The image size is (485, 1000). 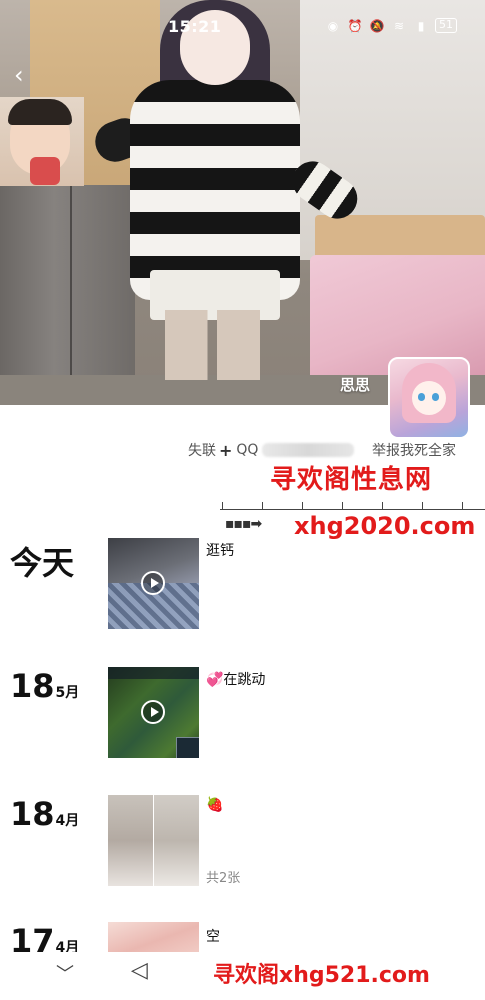 What do you see at coordinates (333, 25) in the screenshot?
I see `eye-icon: ◉` at bounding box center [333, 25].